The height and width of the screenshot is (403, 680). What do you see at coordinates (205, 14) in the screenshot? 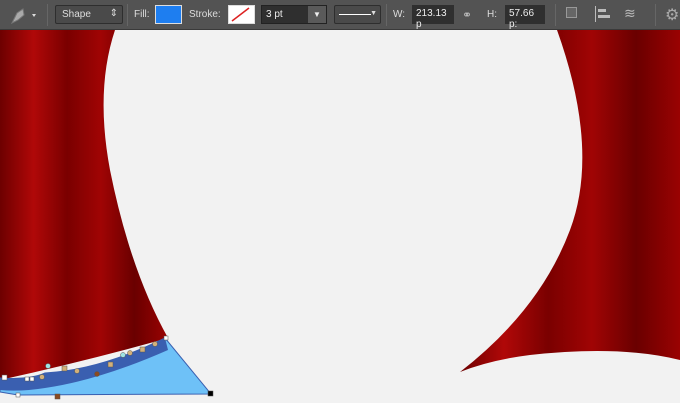
I see `stroke-label: Stroke:` at bounding box center [205, 14].